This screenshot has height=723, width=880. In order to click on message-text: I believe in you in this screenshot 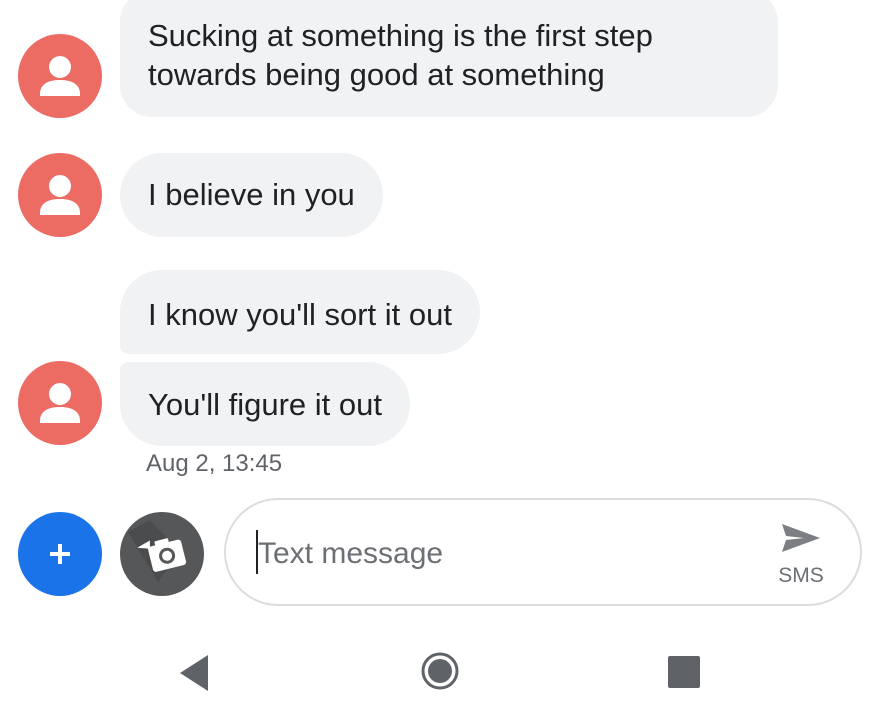, I will do `click(251, 194)`.